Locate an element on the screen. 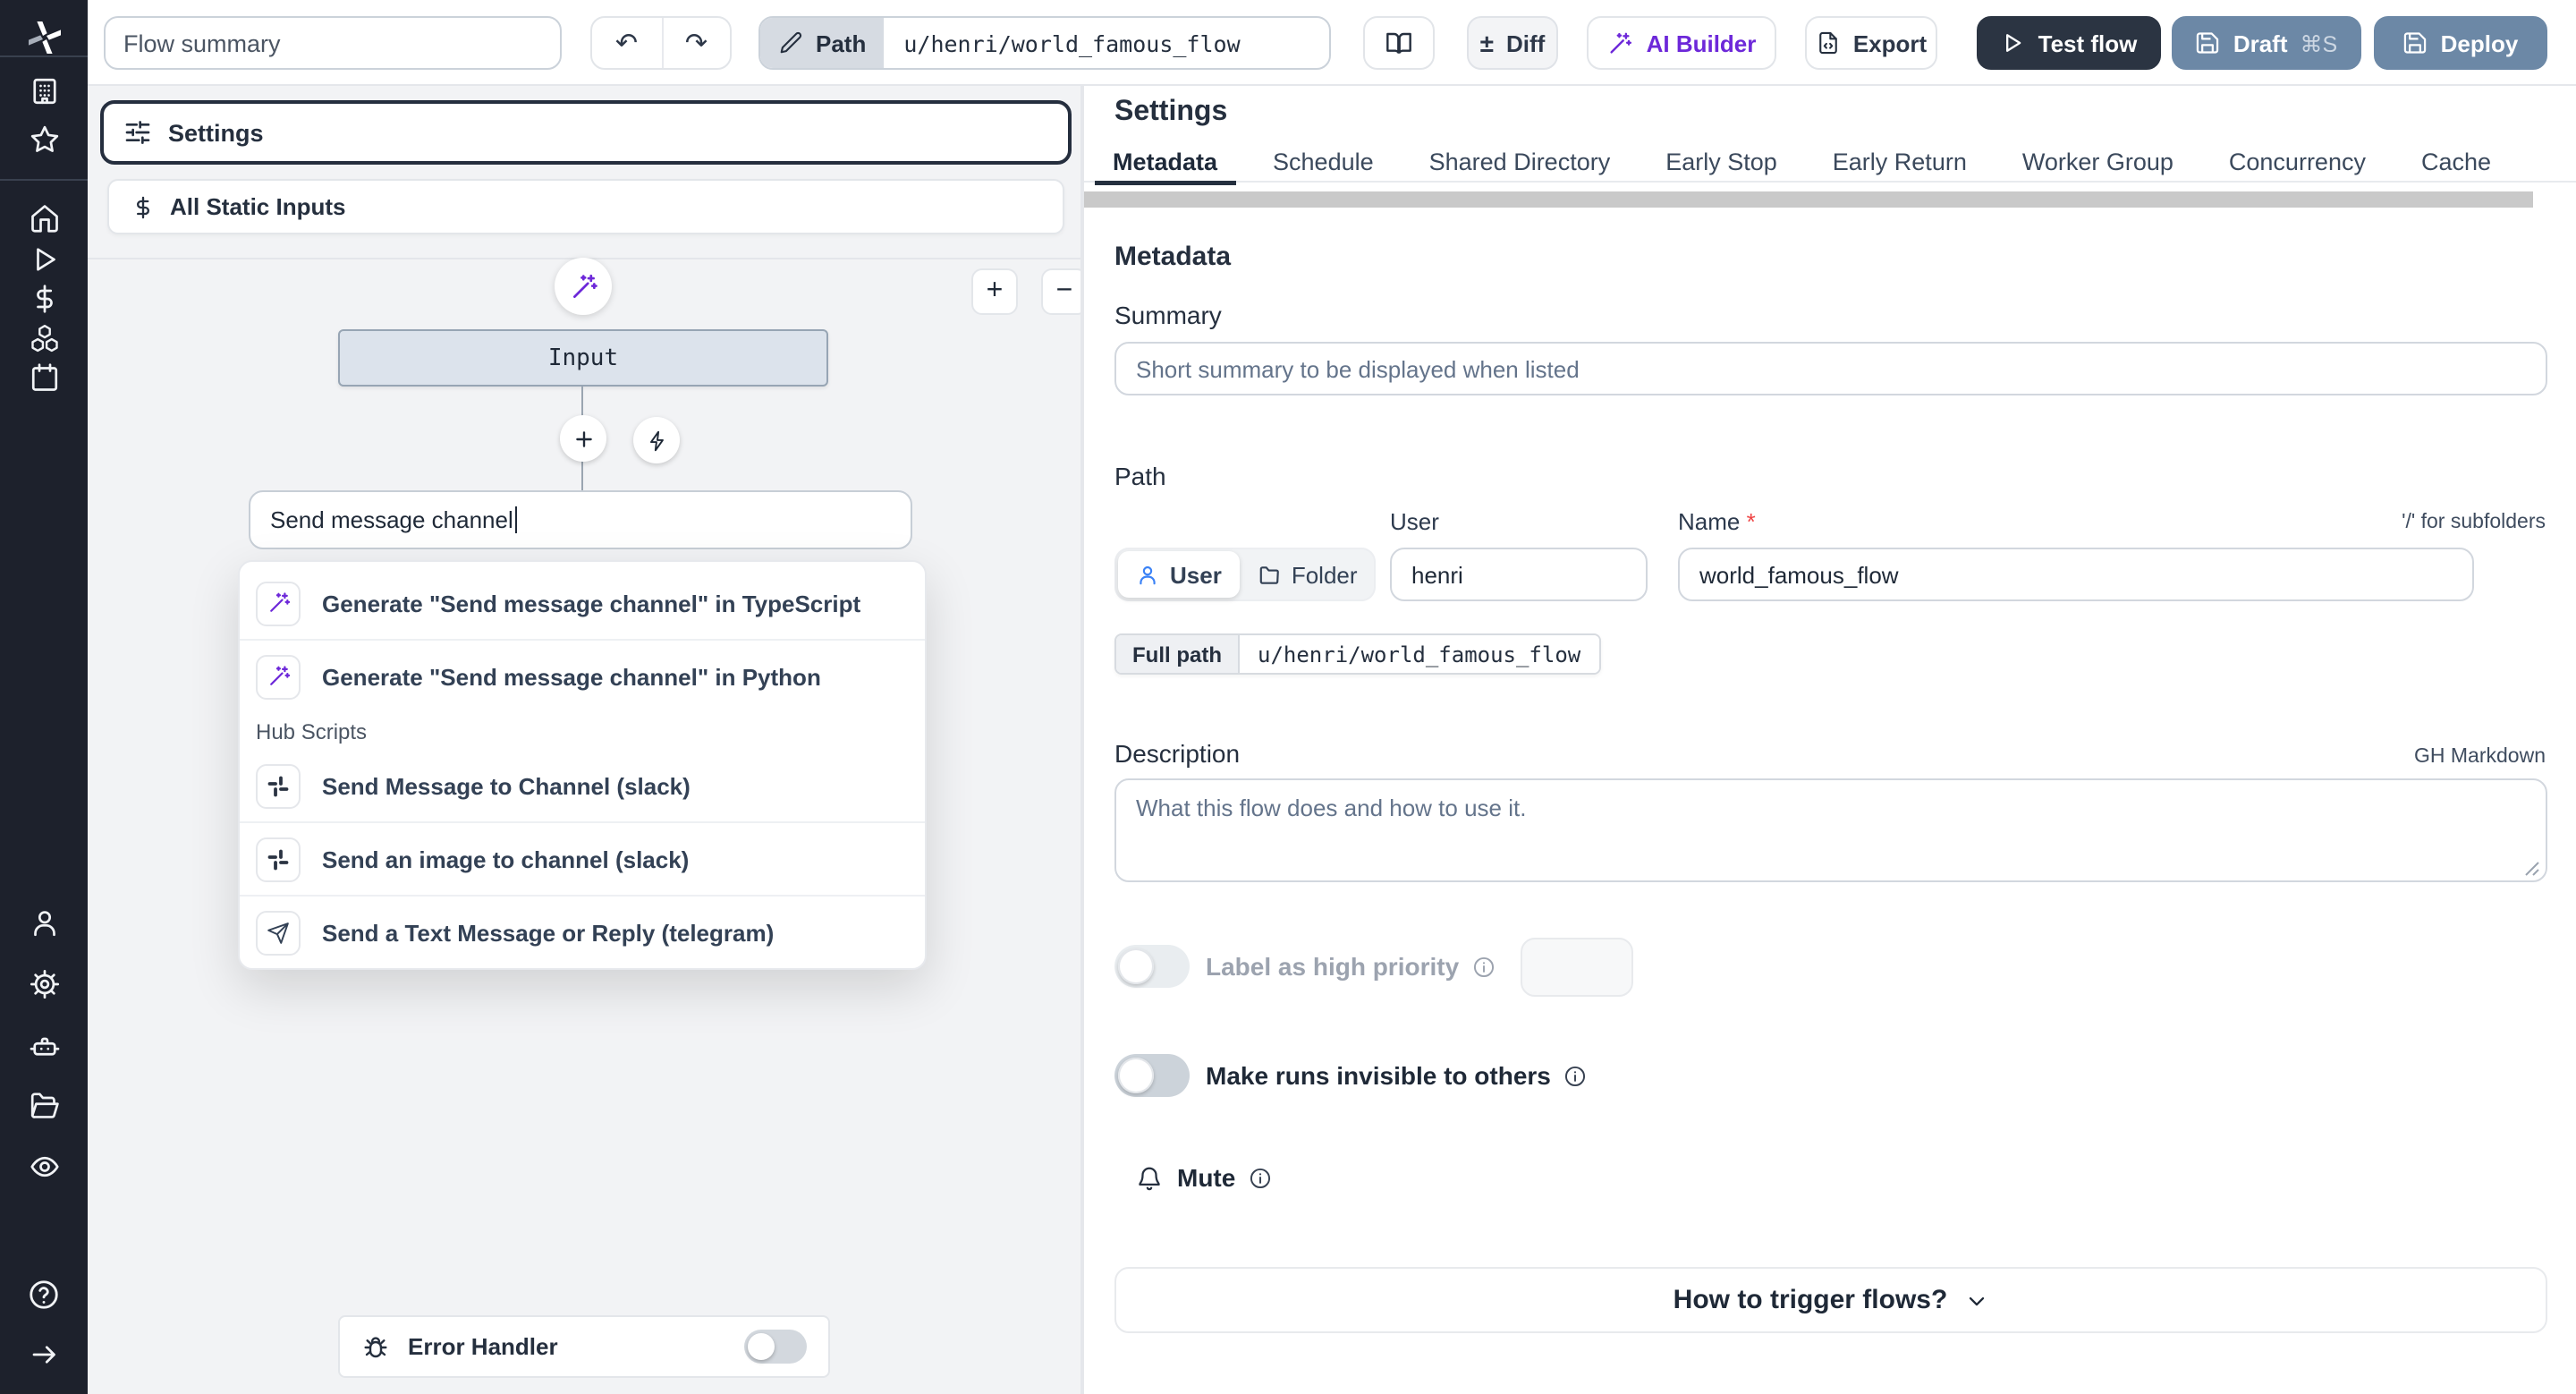  ai-builder-button: AI Builder is located at coordinates (1681, 43).